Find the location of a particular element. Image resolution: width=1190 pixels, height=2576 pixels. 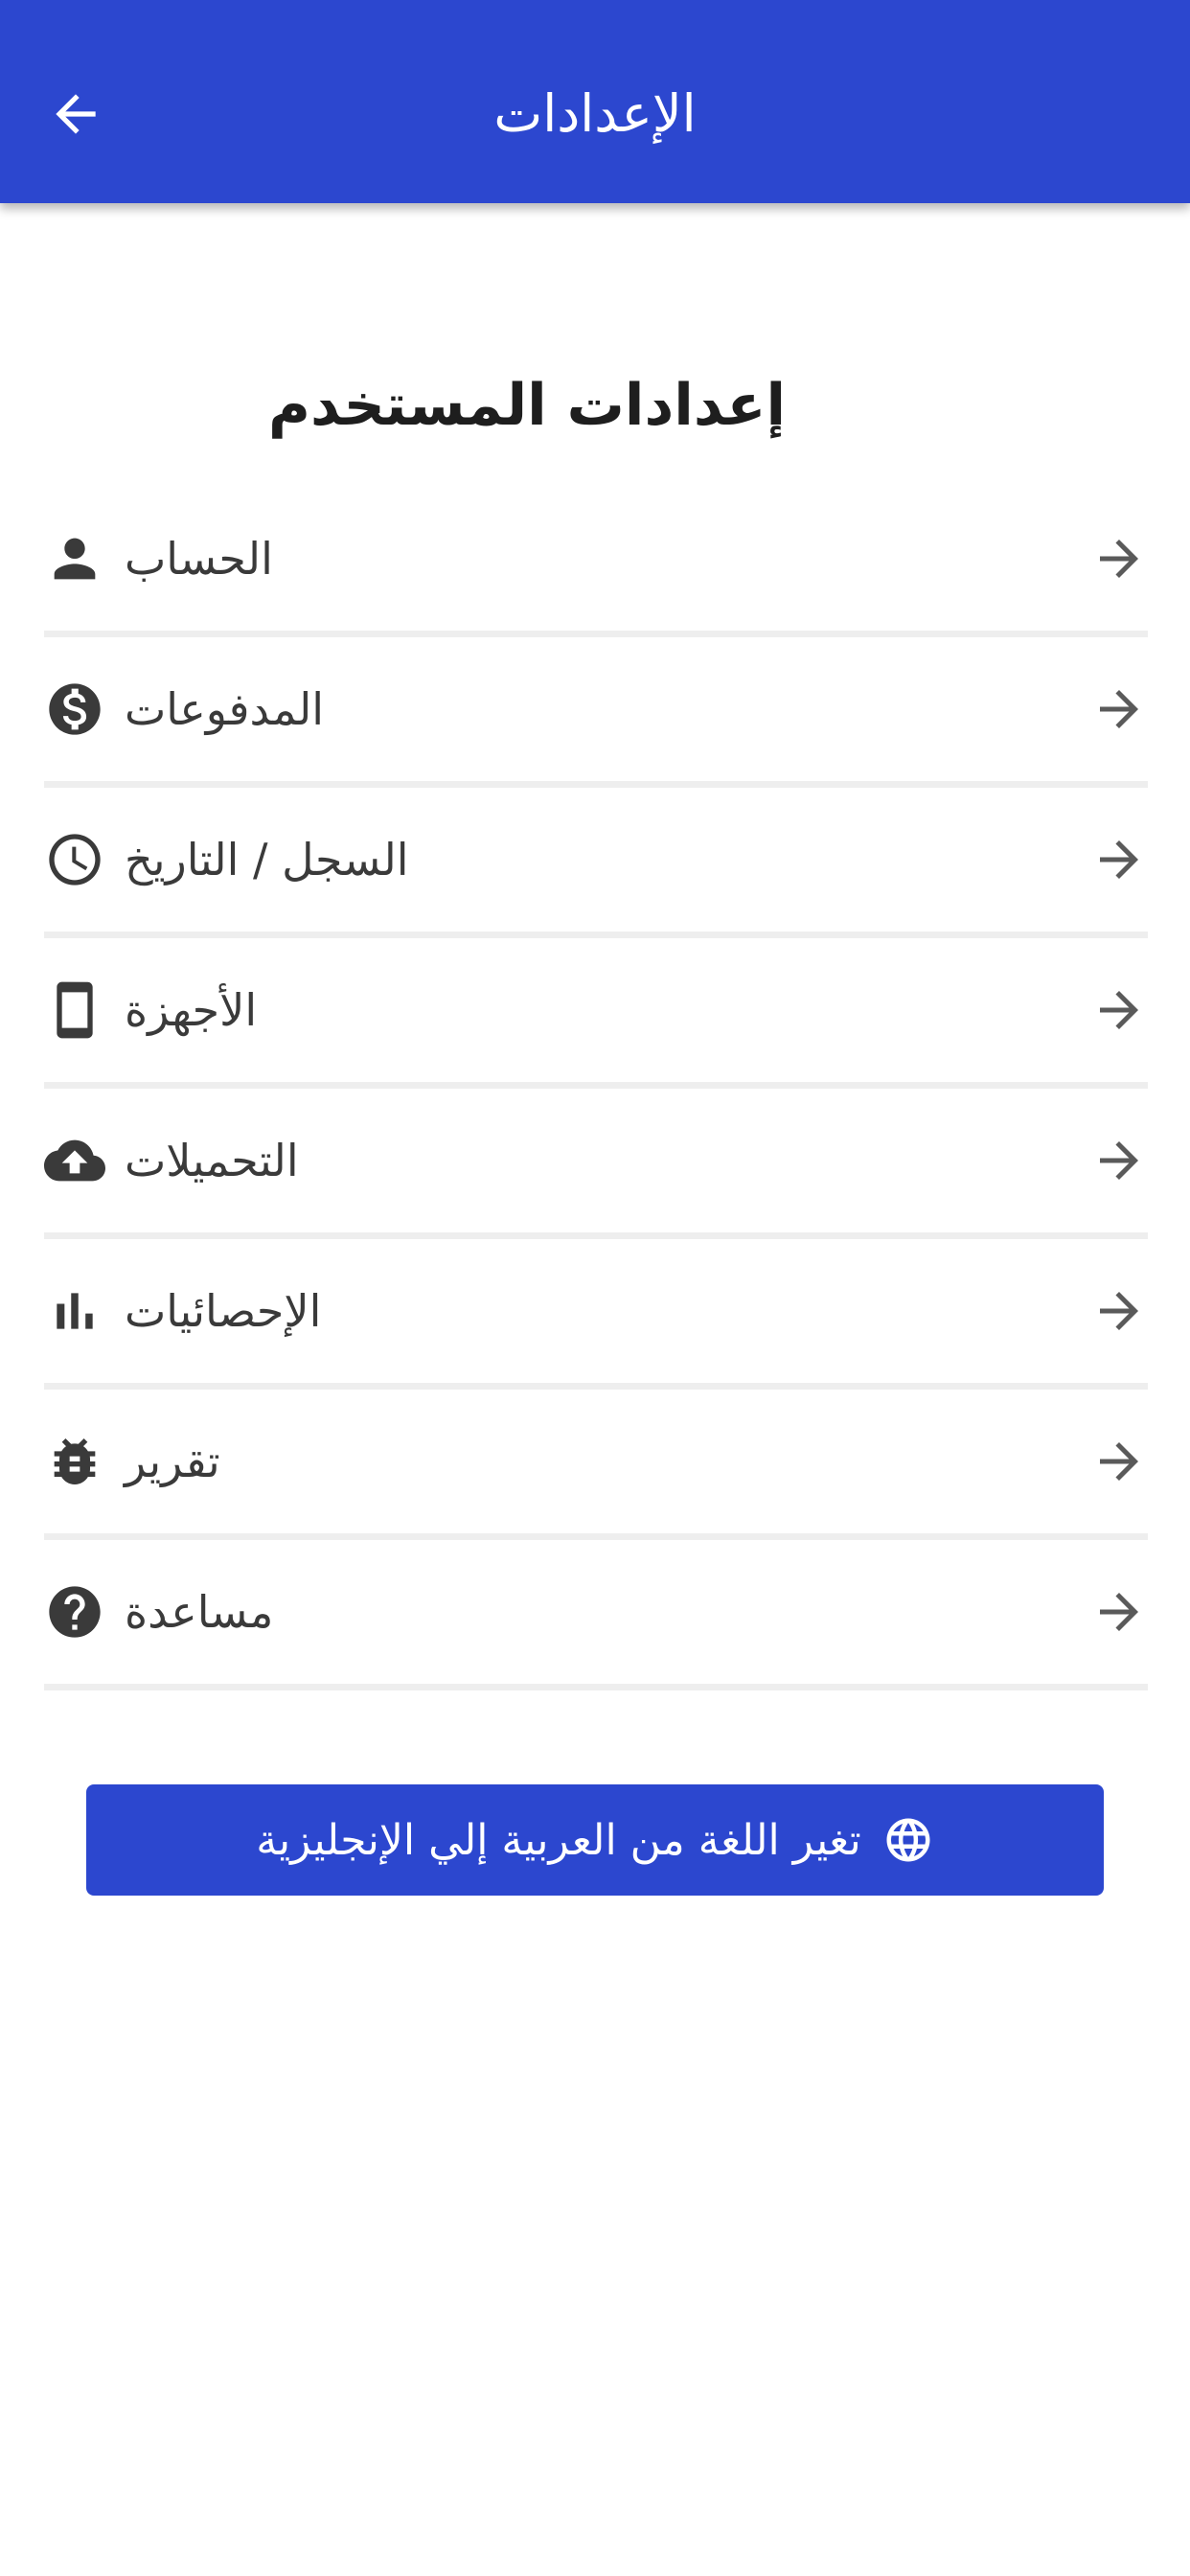

phone-device-icon is located at coordinates (74, 1010).